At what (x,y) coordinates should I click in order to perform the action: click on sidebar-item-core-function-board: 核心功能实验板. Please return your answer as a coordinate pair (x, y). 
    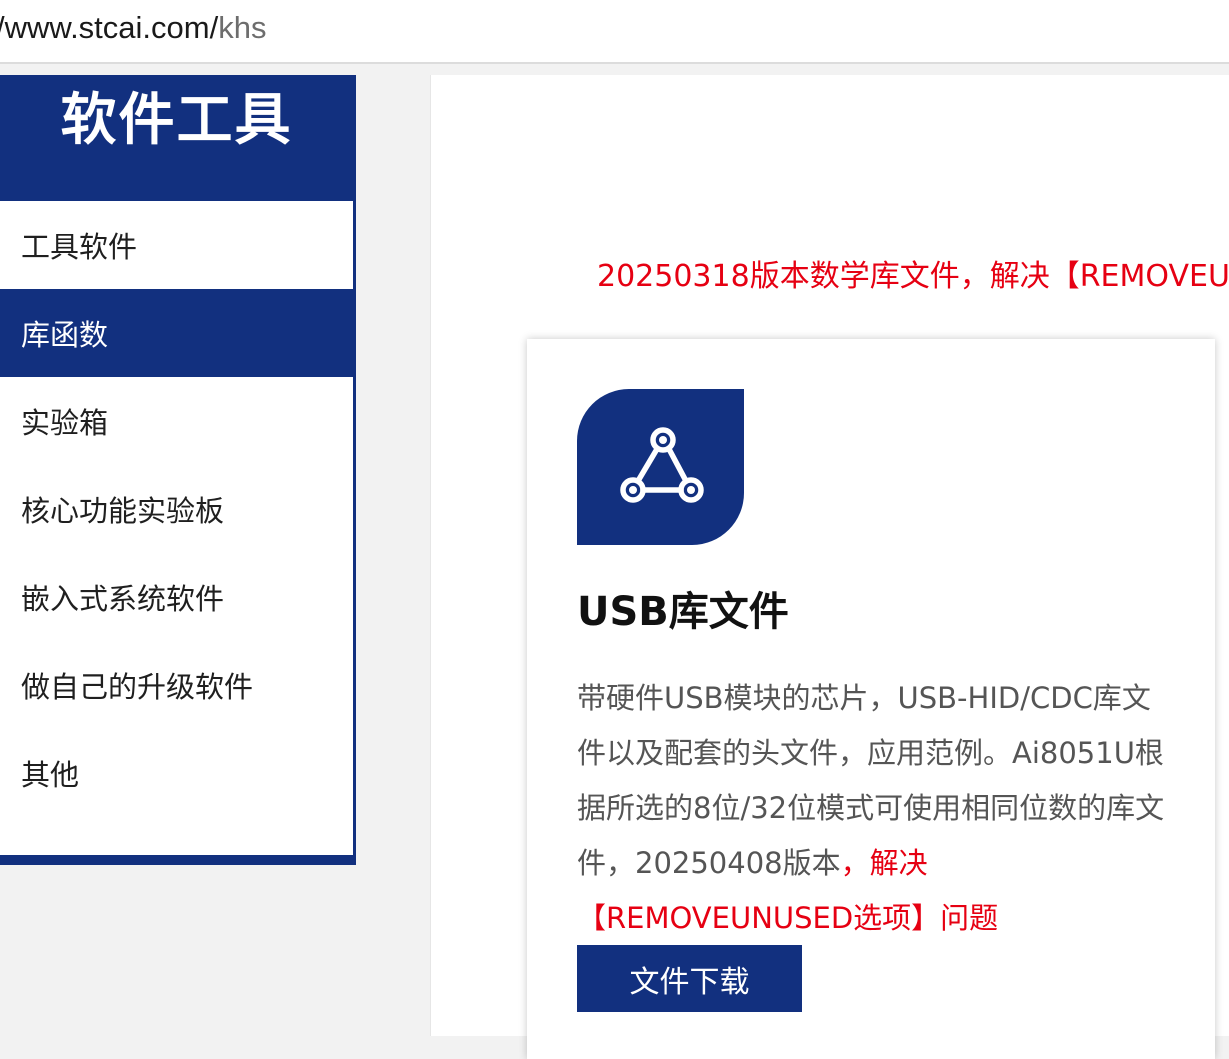
    Looking at the image, I should click on (176, 509).